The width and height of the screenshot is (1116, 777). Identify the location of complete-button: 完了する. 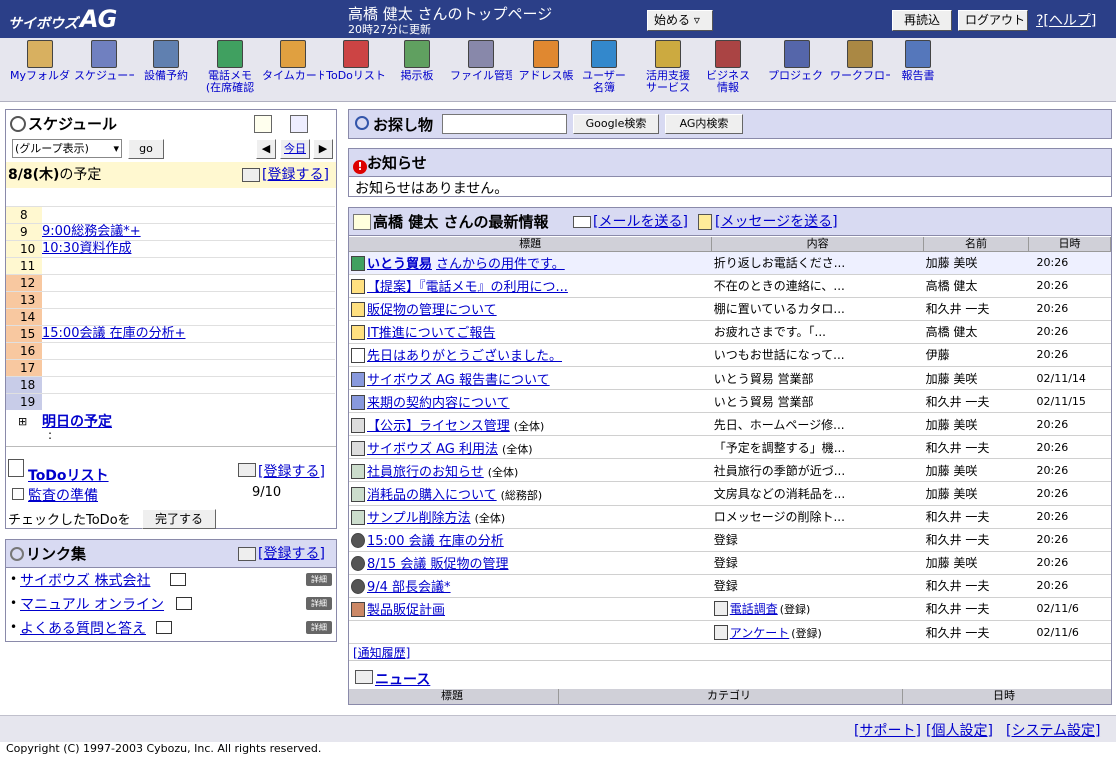
(179, 519).